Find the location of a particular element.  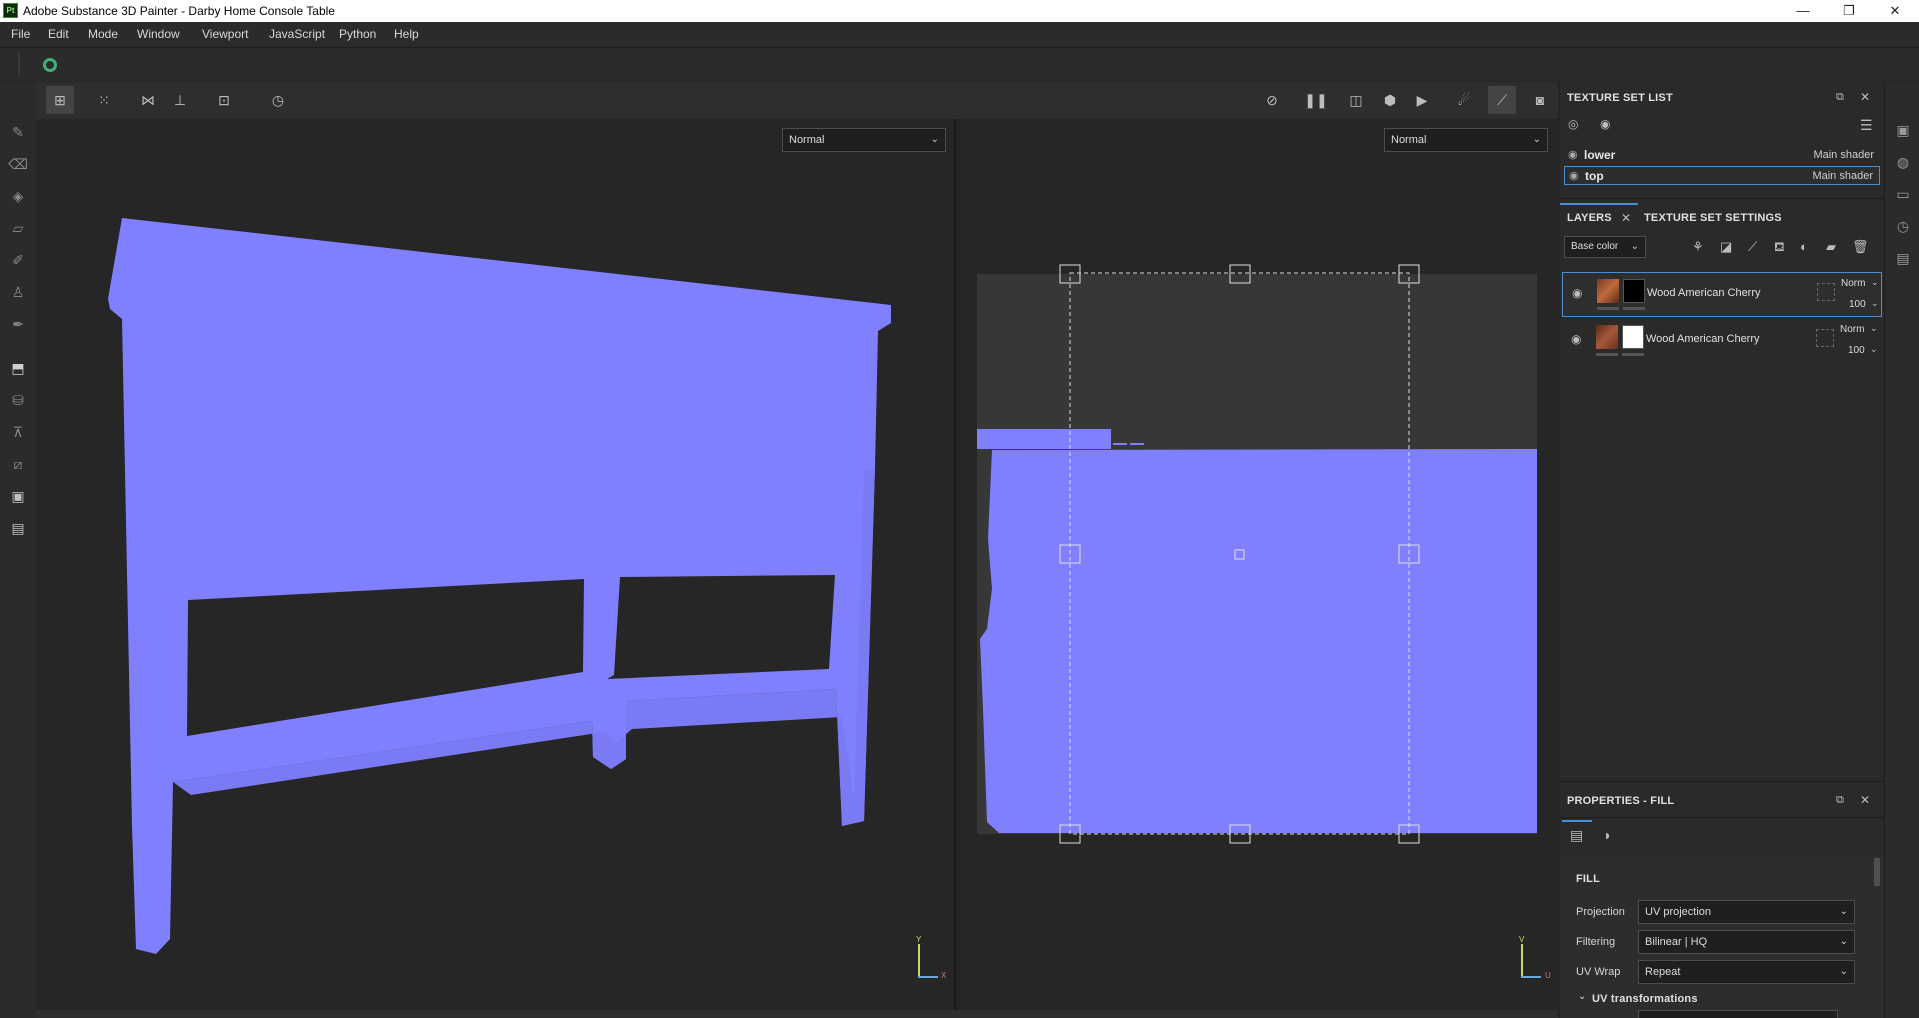

menu-javascript: JavaScript is located at coordinates (297, 34).